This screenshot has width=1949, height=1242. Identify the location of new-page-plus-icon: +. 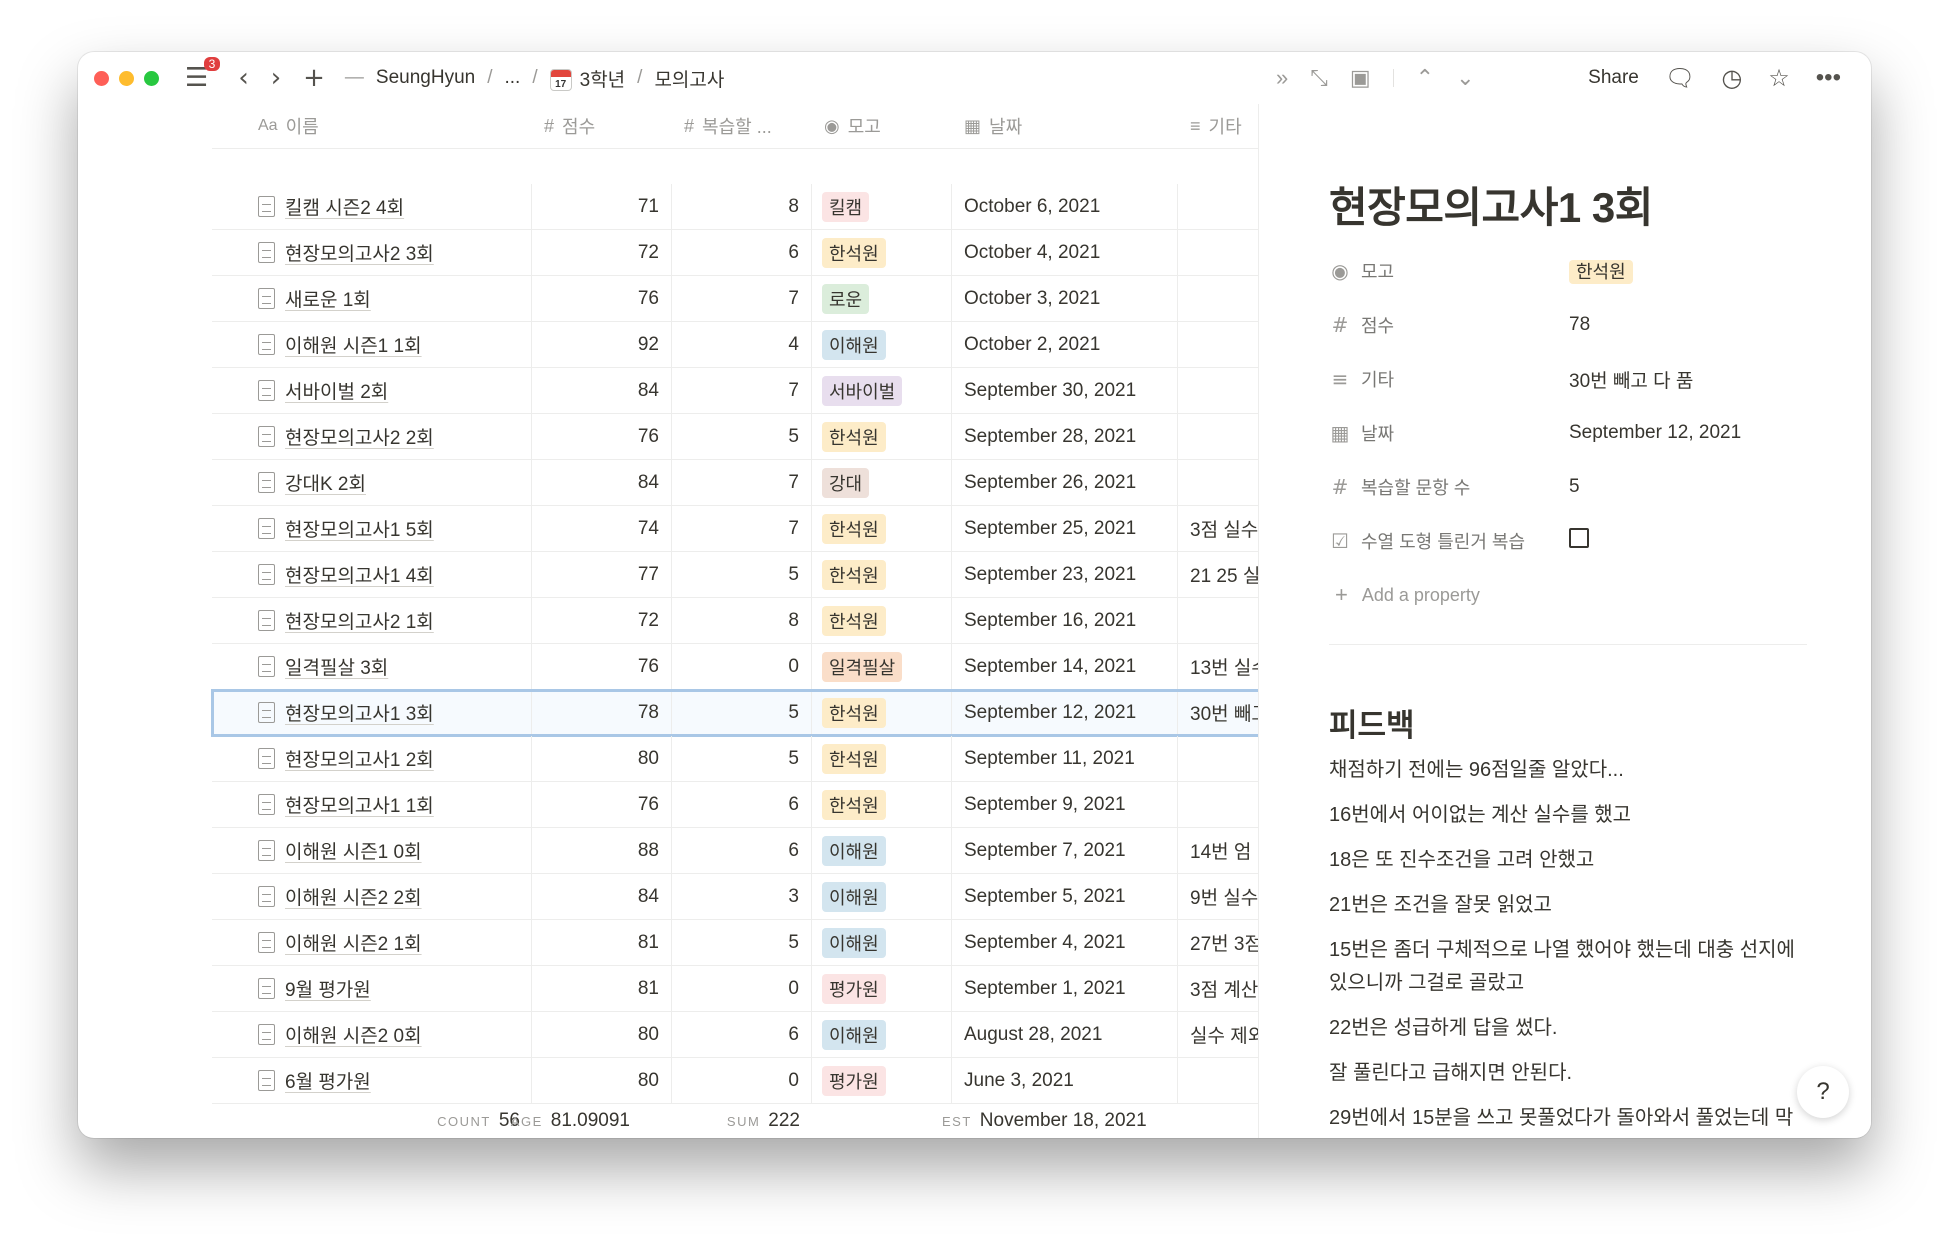
(314, 78).